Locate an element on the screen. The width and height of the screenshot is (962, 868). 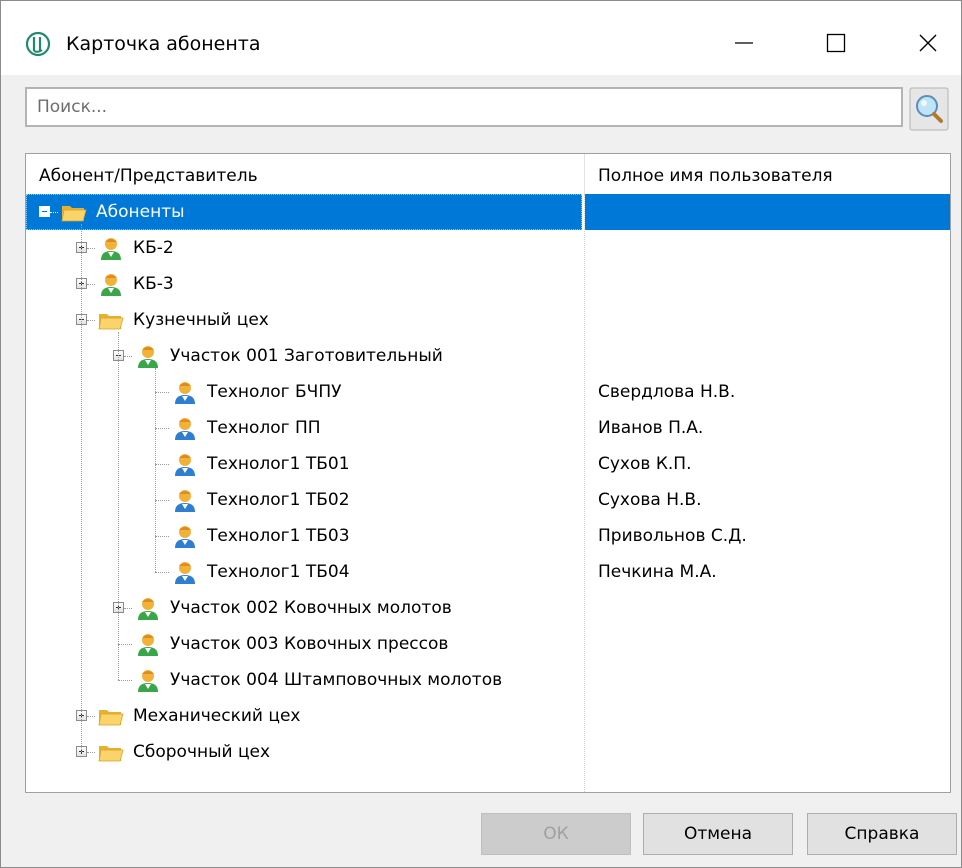
tree-row: Участок 004 Штамповочных молотов is located at coordinates (488, 680).